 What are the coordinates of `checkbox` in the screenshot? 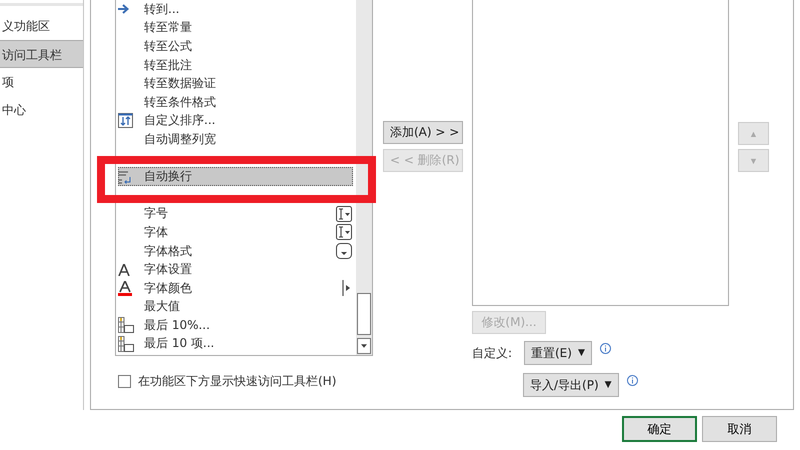 It's located at (124, 381).